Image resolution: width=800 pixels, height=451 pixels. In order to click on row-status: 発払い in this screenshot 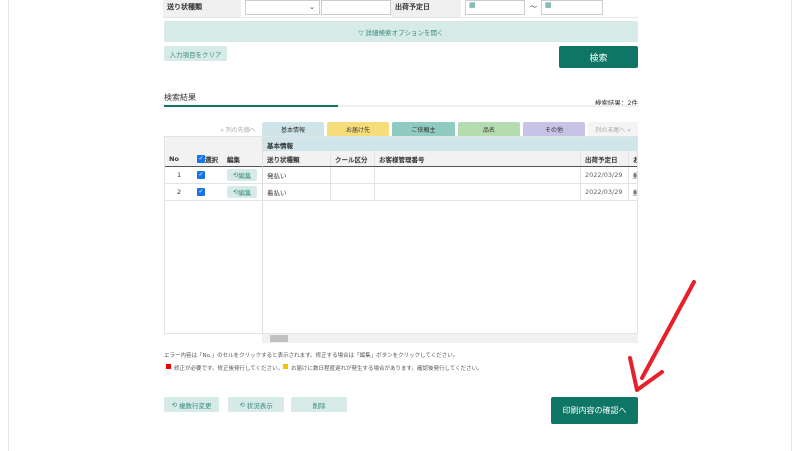, I will do `click(297, 175)`.